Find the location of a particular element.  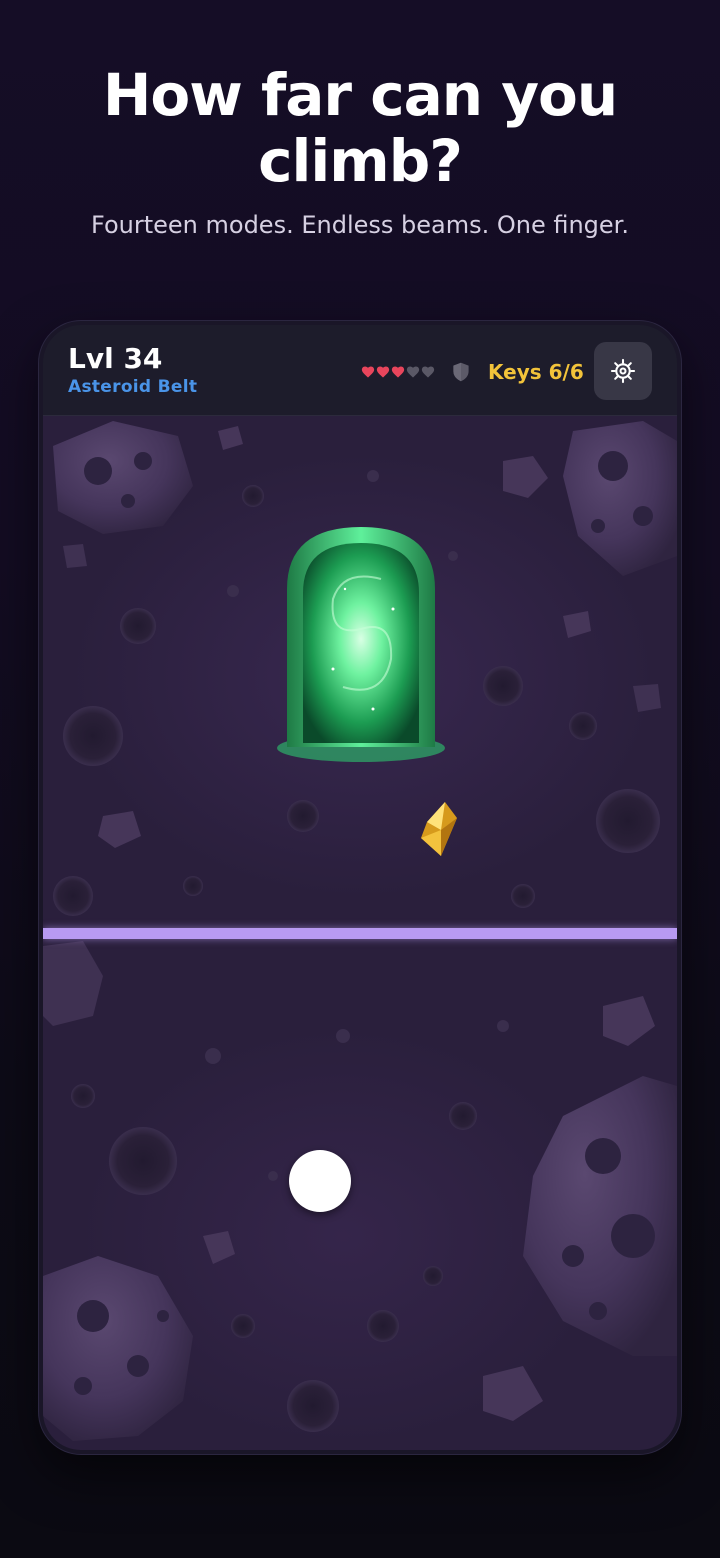

green-portal-icon is located at coordinates (361, 644).